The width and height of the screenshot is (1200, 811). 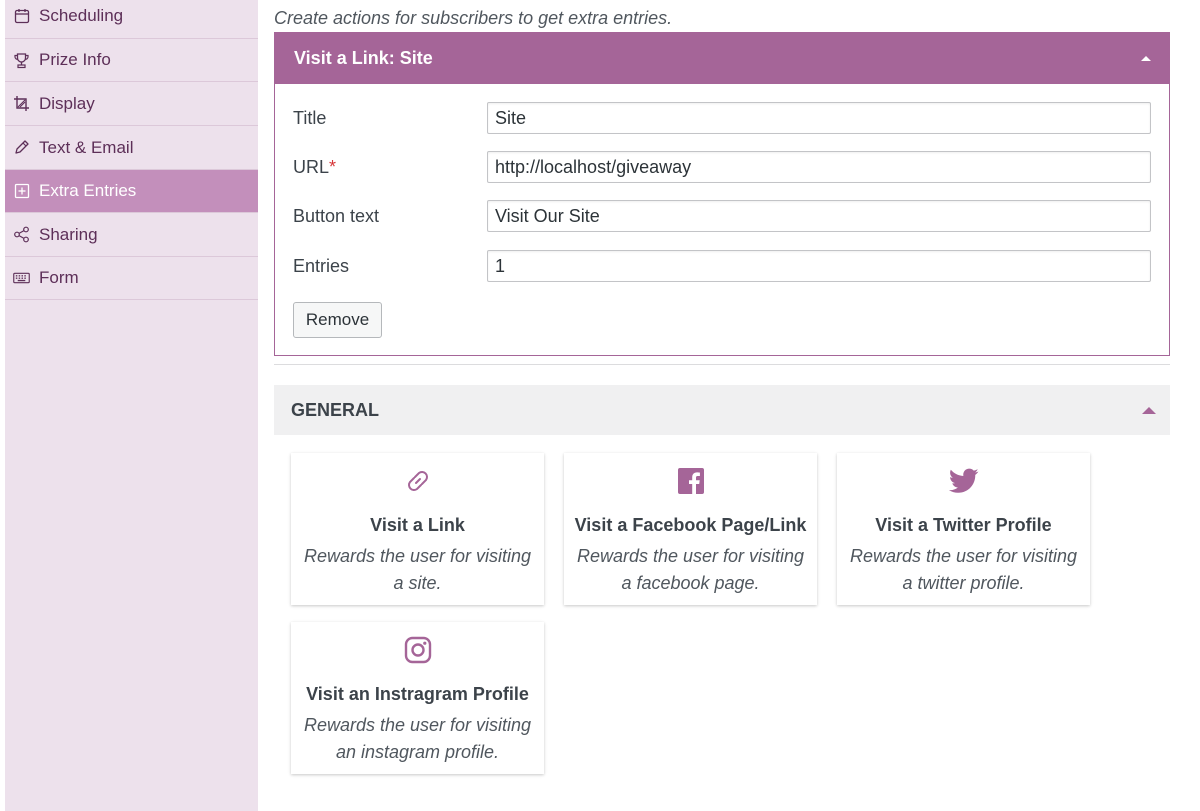 What do you see at coordinates (690, 481) in the screenshot?
I see `facebook-icon` at bounding box center [690, 481].